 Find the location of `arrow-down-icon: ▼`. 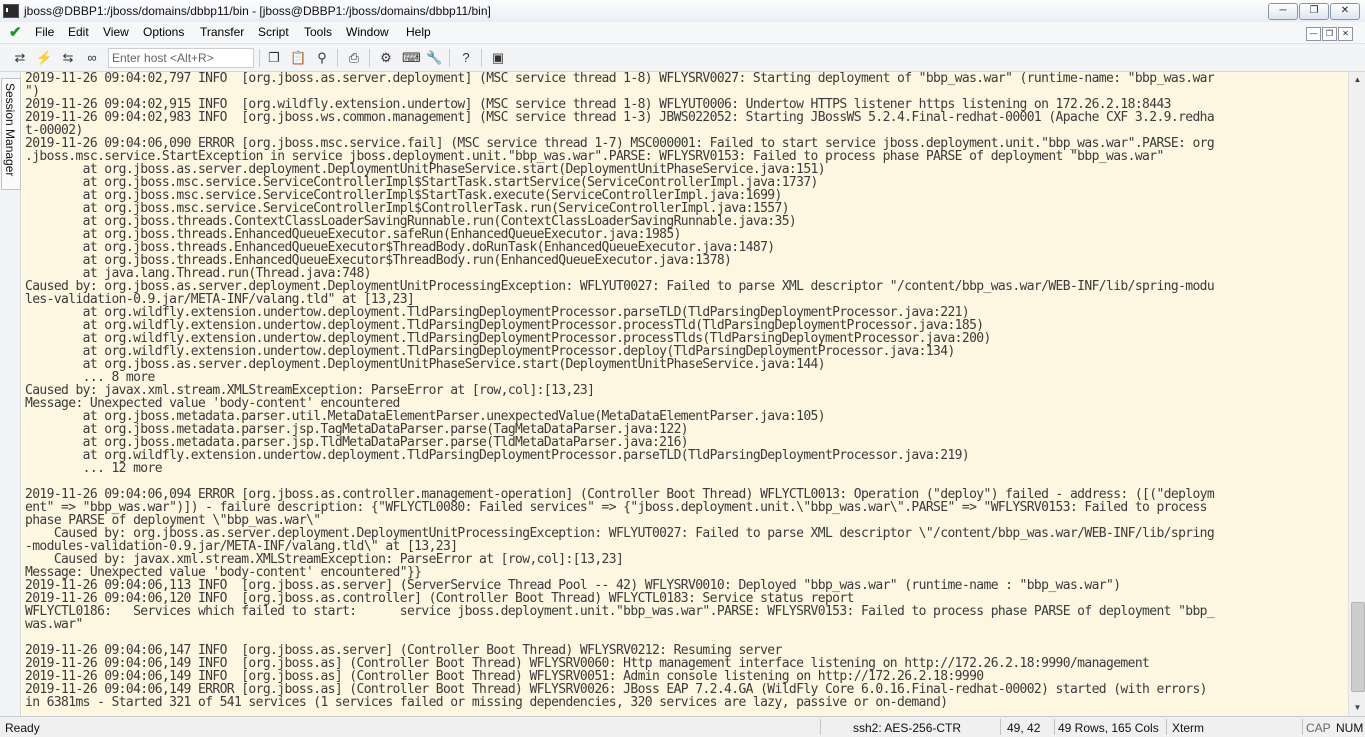

arrow-down-icon: ▼ is located at coordinates (1357, 707).